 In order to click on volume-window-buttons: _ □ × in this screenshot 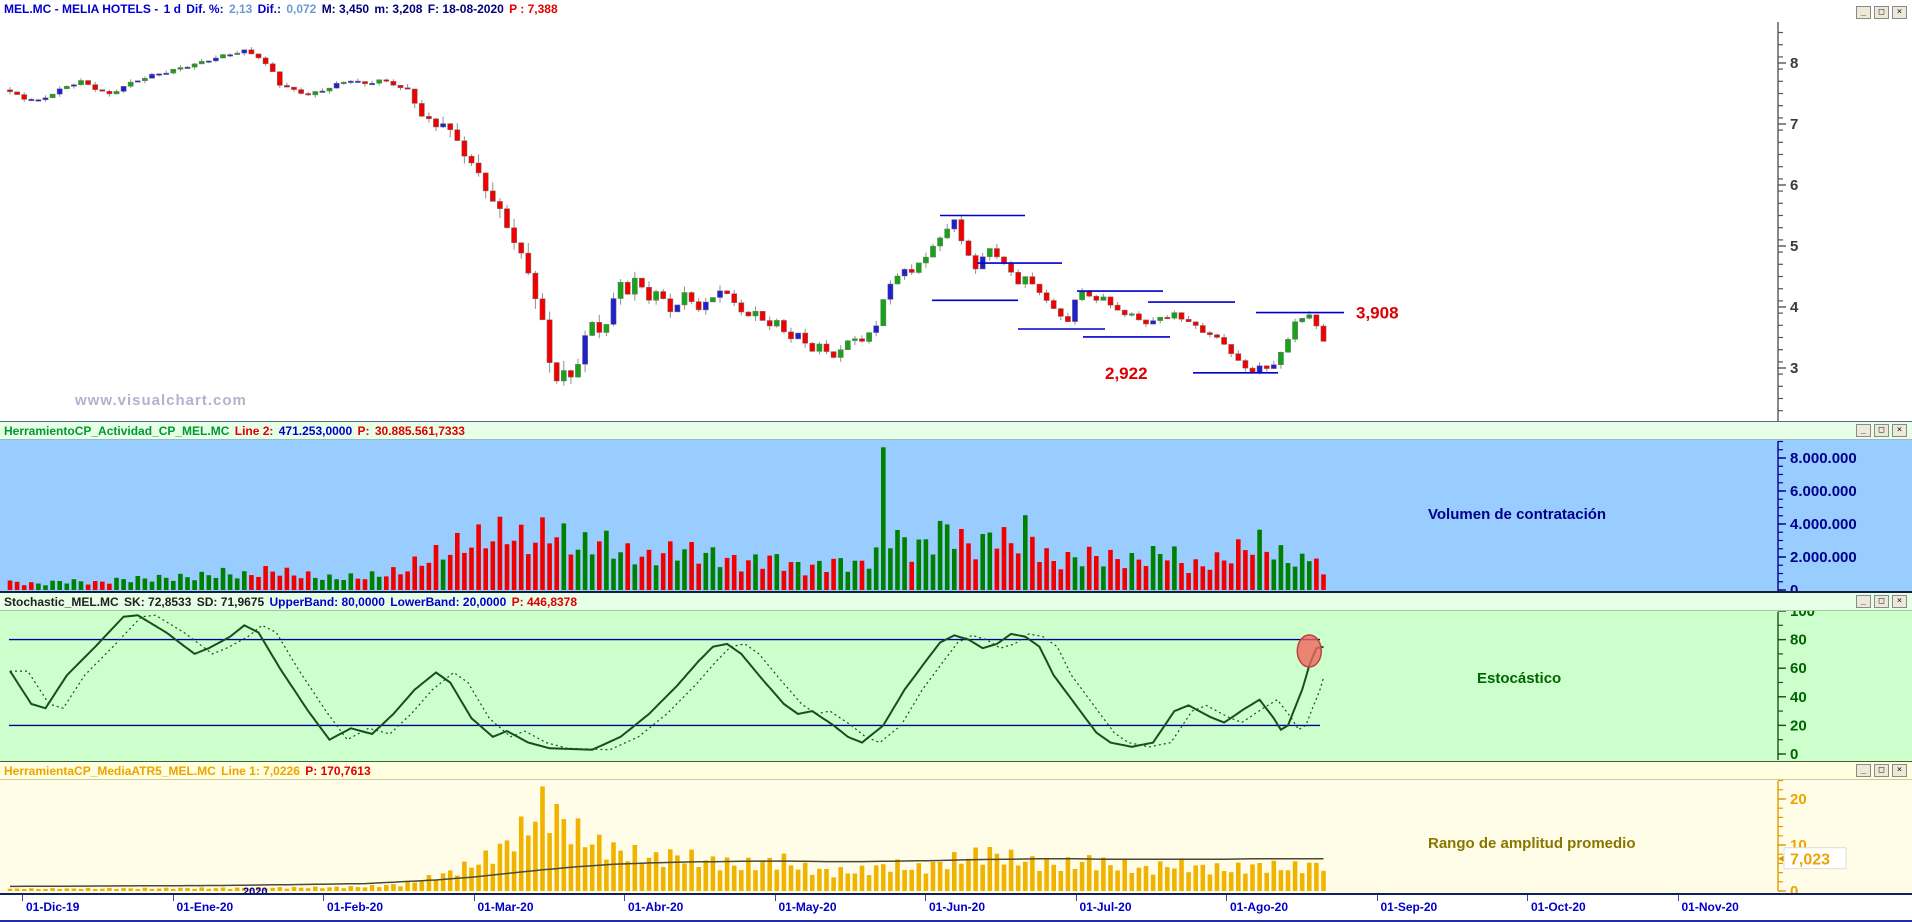, I will do `click(1881, 430)`.